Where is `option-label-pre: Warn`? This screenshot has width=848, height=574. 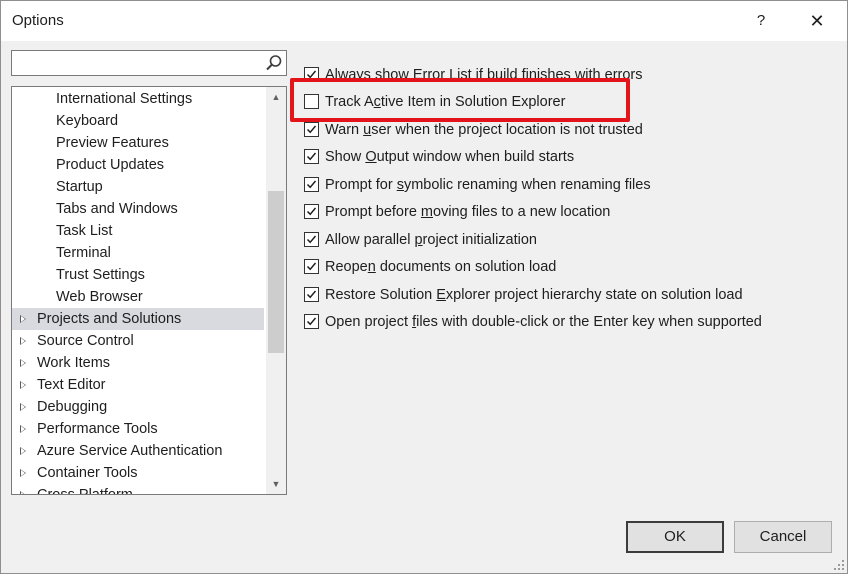 option-label-pre: Warn is located at coordinates (344, 130).